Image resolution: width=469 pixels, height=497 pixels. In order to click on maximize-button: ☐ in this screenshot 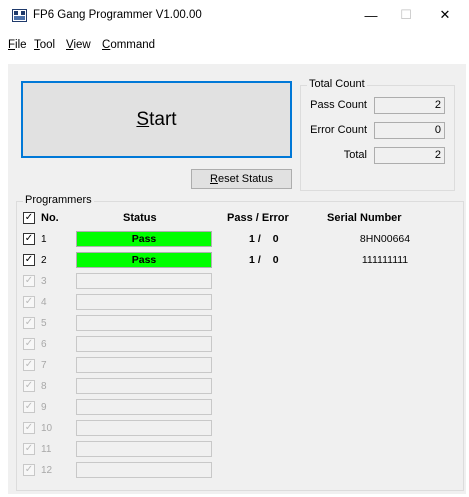, I will do `click(406, 15)`.